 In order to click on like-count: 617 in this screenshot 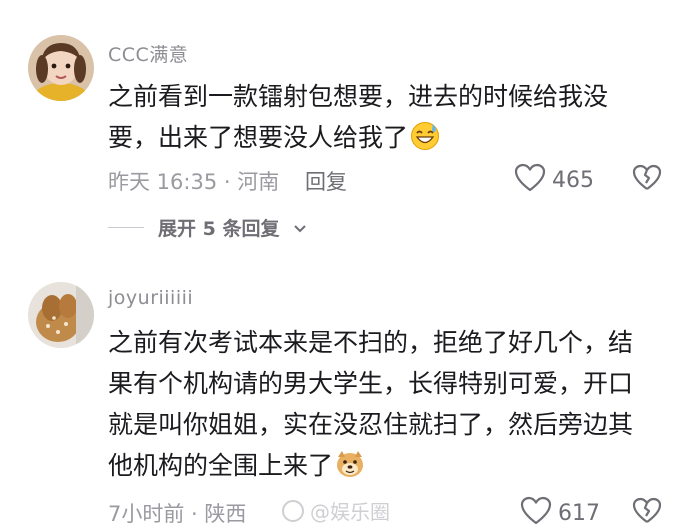, I will do `click(579, 513)`.